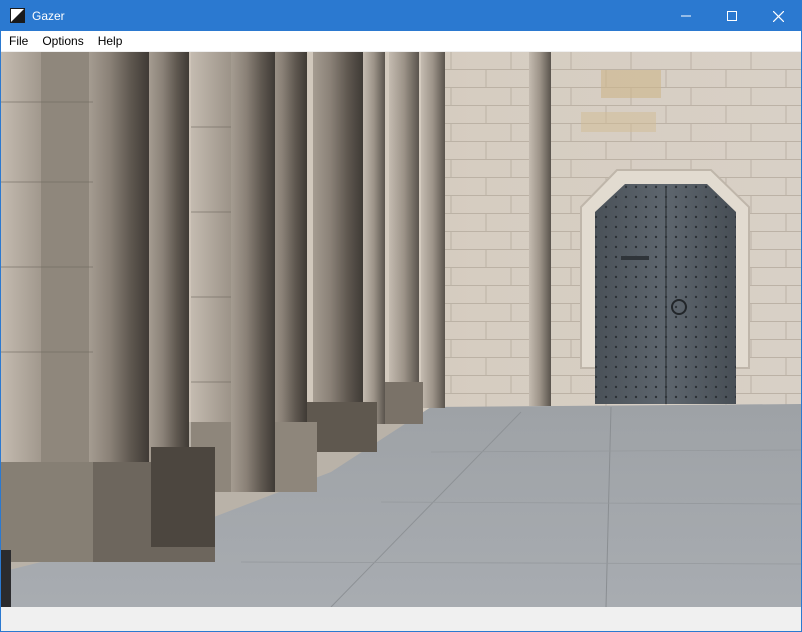 The image size is (802, 632). I want to click on menu-help: Help, so click(110, 41).